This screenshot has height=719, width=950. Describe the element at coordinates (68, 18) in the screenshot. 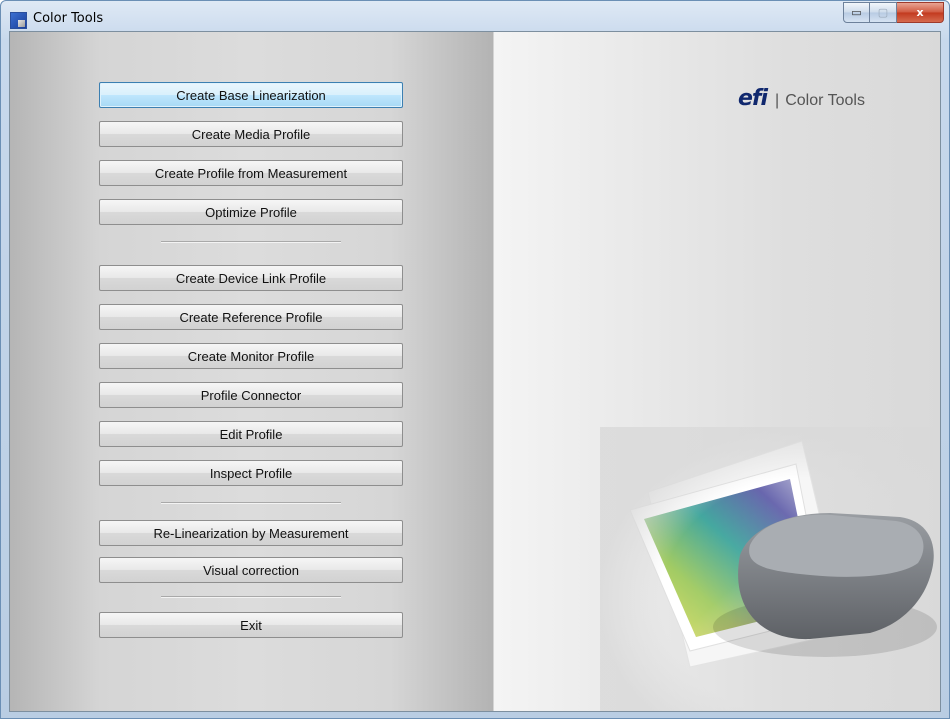

I see `window-title: Color Tools` at that location.